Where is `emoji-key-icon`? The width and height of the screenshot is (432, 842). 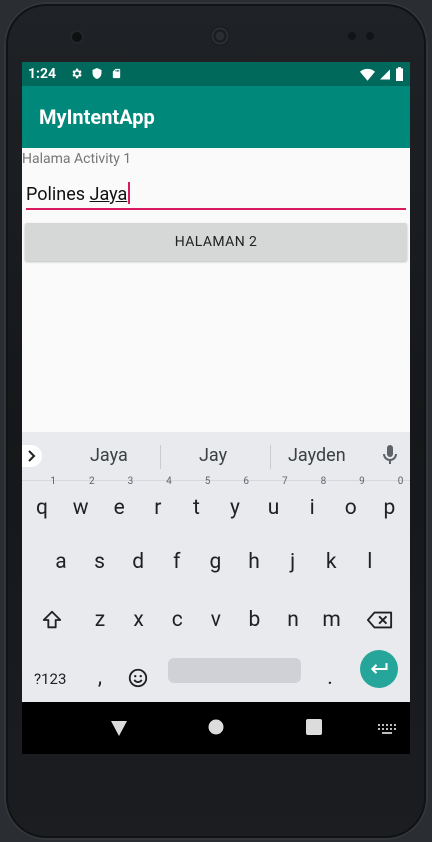 emoji-key-icon is located at coordinates (138, 678).